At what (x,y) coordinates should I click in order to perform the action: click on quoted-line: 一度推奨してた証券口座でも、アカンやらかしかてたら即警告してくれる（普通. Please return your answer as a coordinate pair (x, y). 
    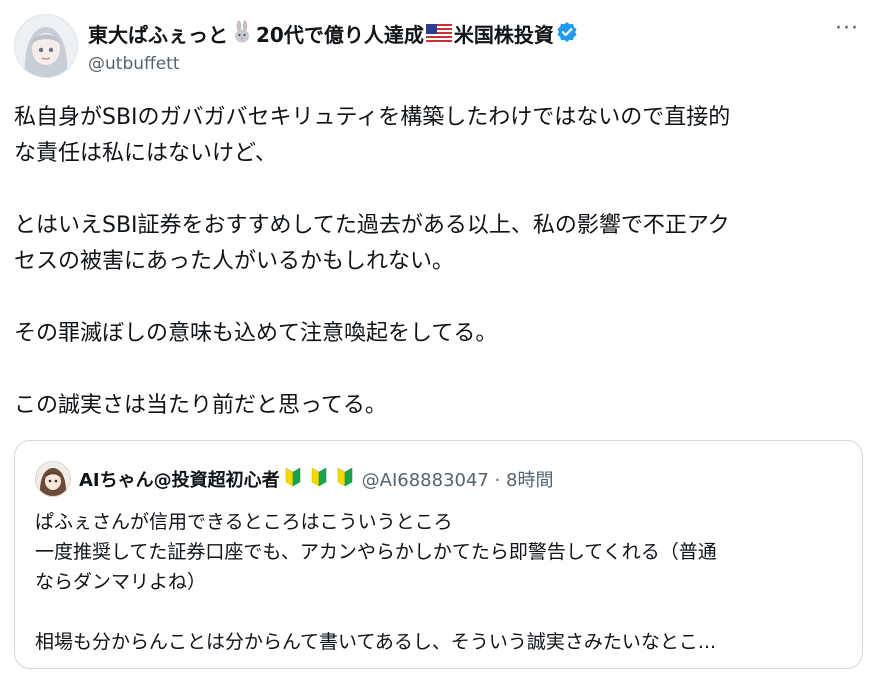
    Looking at the image, I should click on (376, 552).